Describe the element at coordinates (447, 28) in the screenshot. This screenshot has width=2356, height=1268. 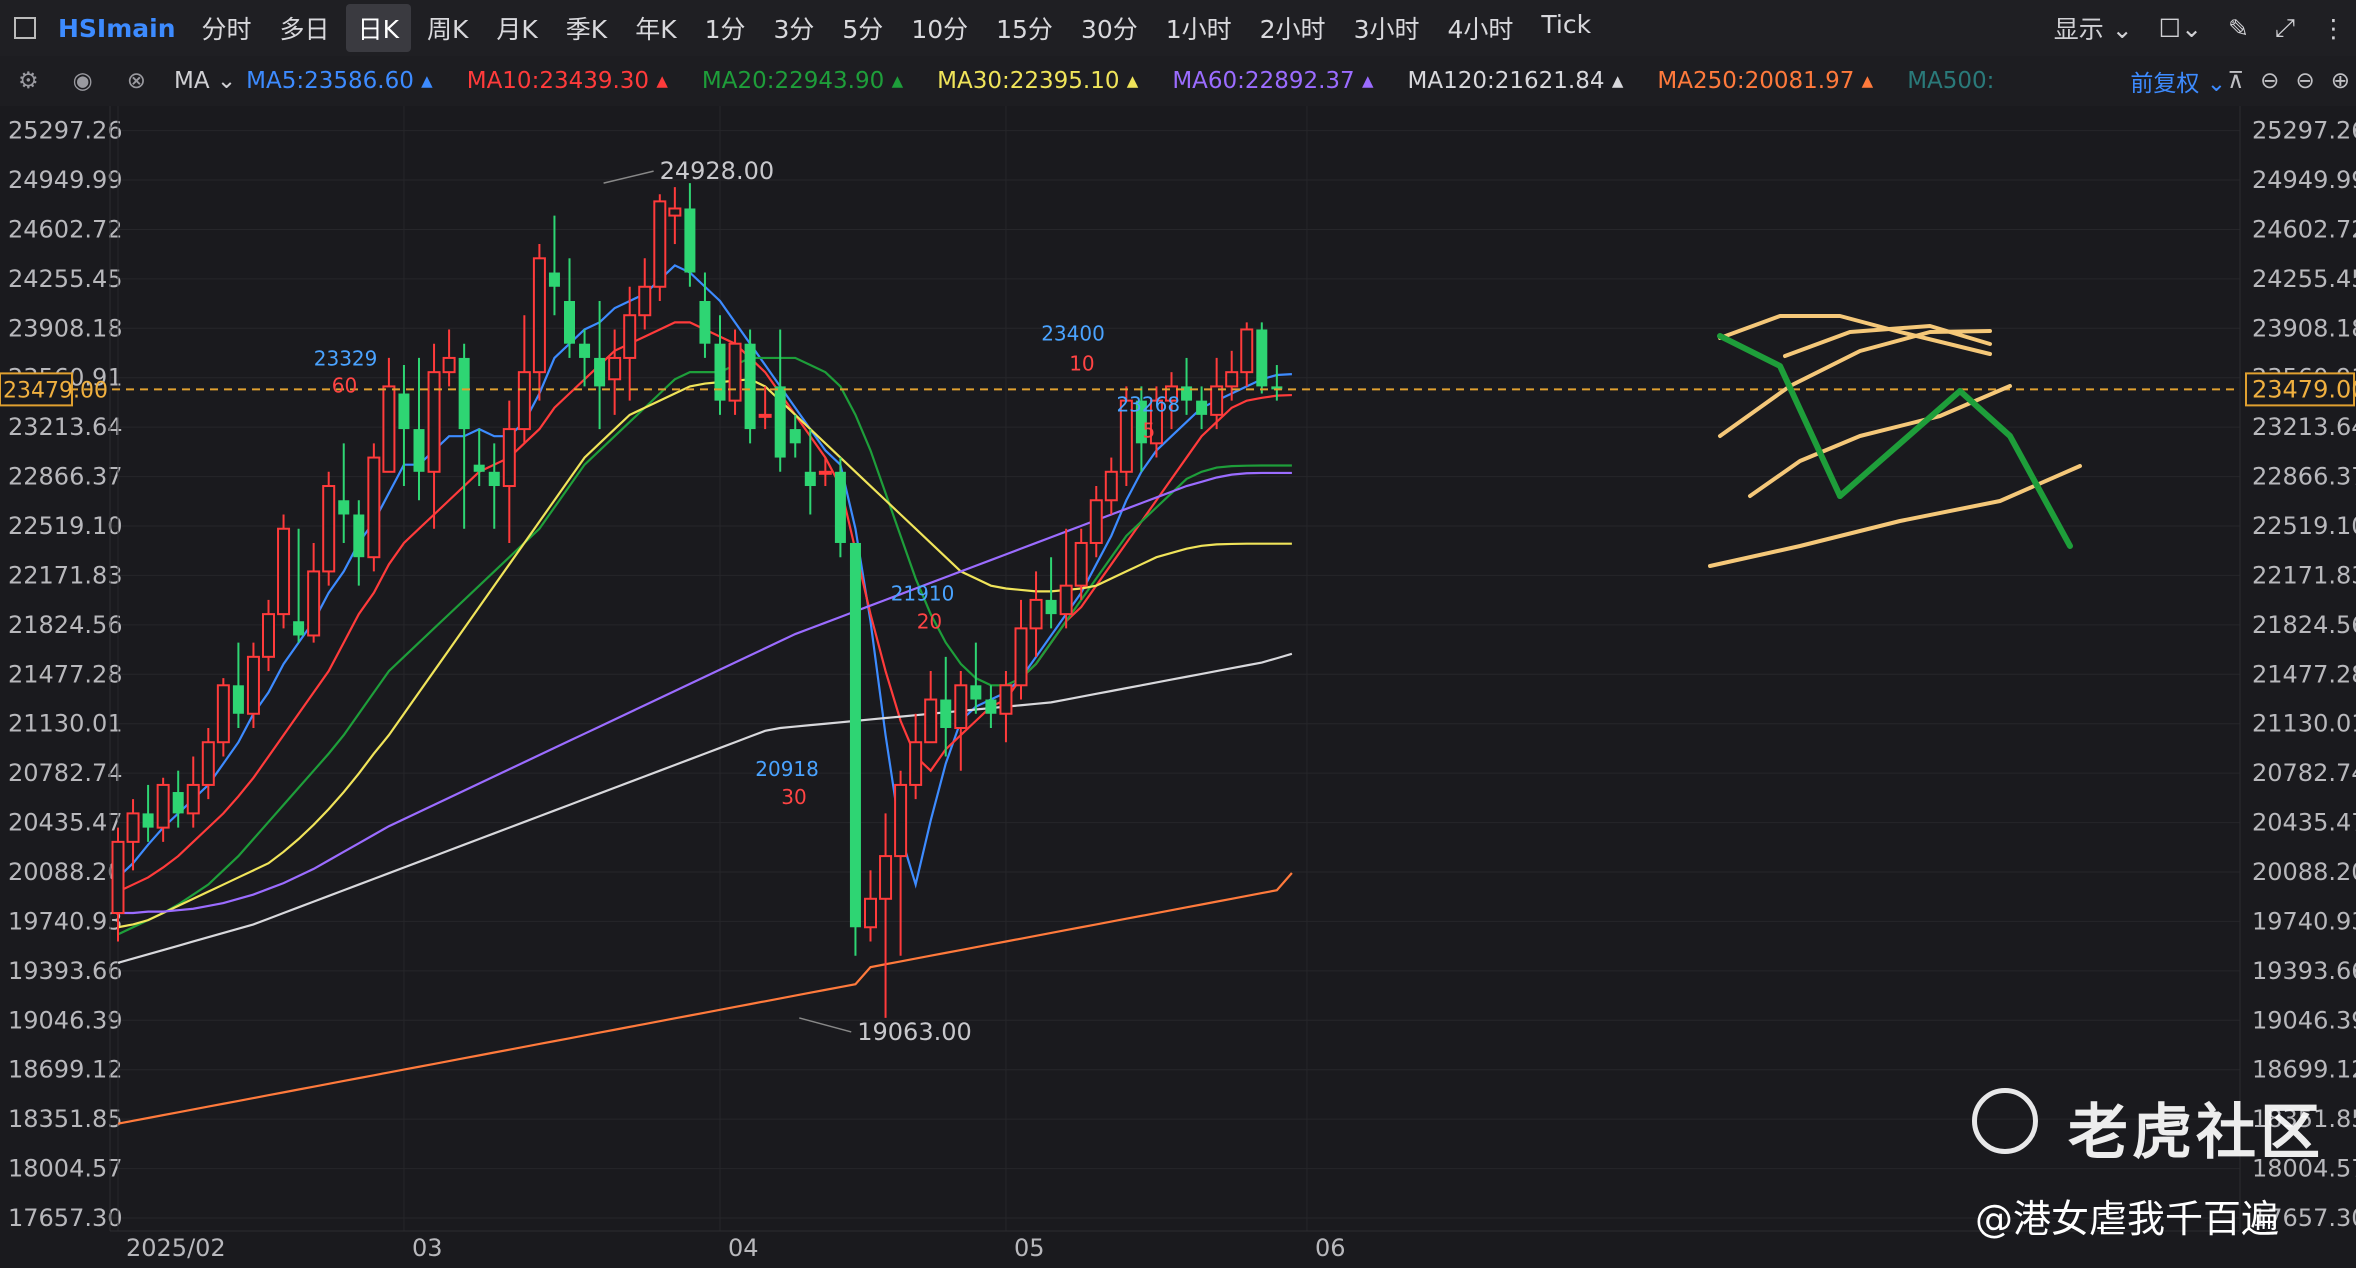
I see `period-tab-3: 周K` at that location.